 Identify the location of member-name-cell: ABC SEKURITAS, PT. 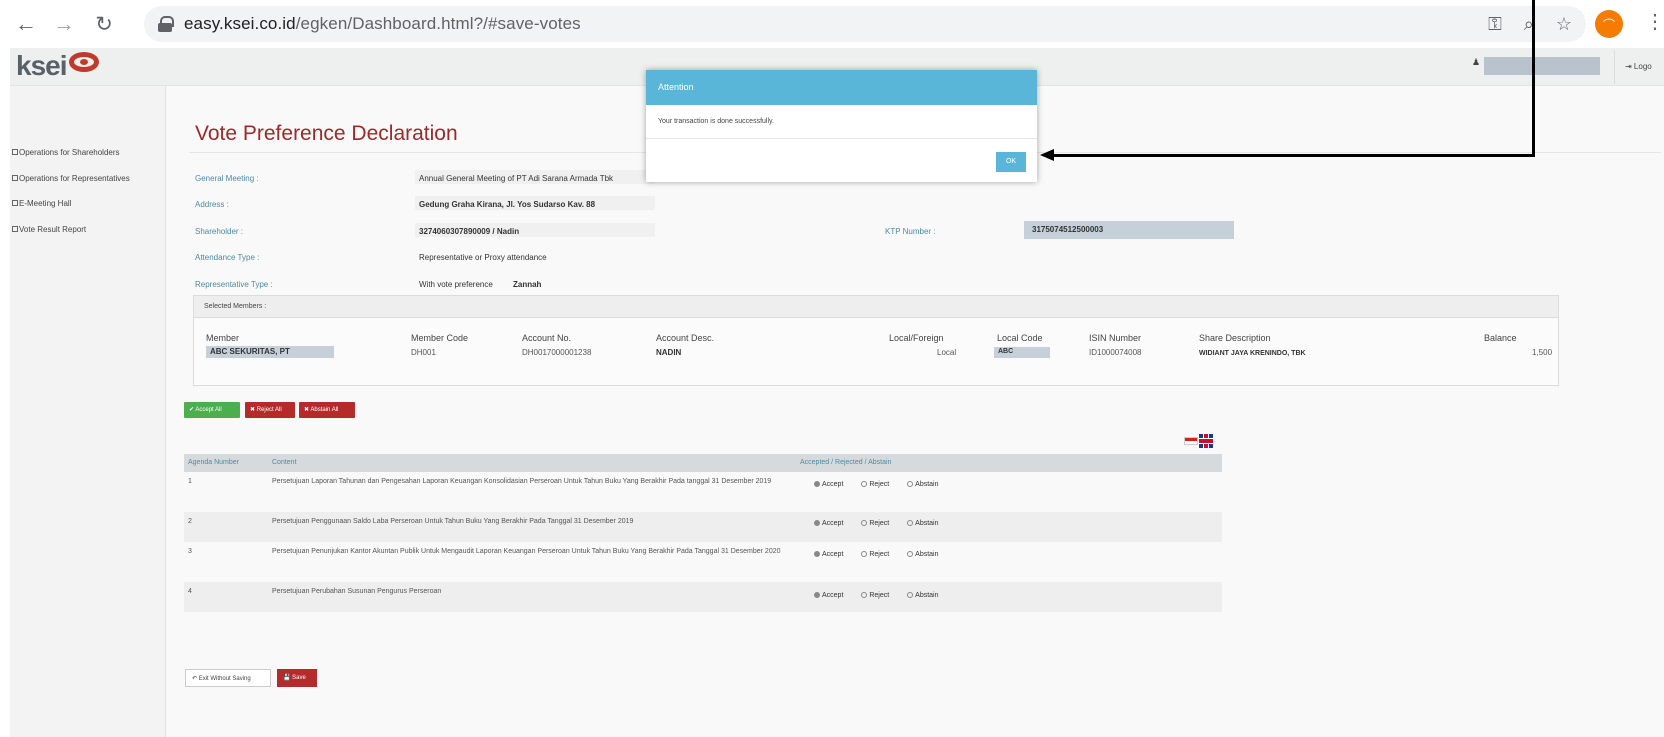
(270, 352).